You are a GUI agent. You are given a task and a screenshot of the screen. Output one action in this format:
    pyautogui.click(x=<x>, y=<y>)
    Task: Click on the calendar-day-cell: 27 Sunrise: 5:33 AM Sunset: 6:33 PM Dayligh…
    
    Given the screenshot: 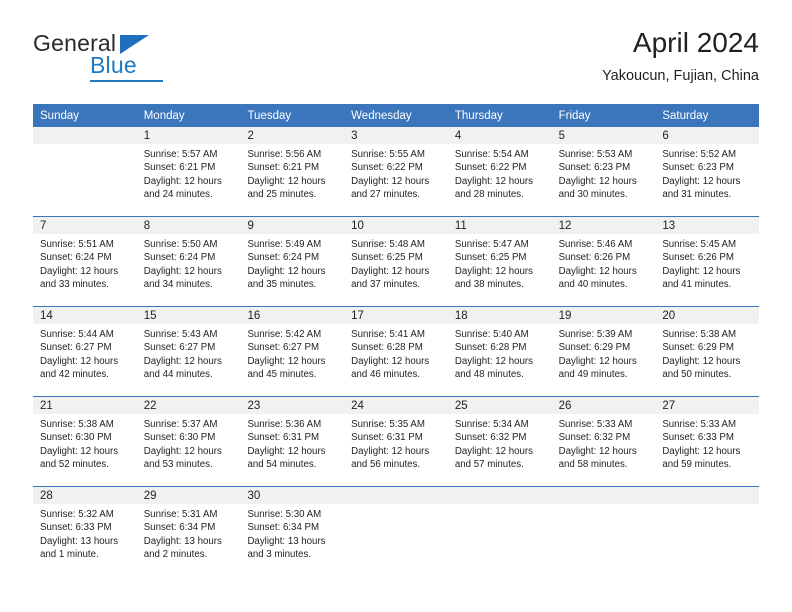 What is the action you would take?
    pyautogui.click(x=707, y=441)
    